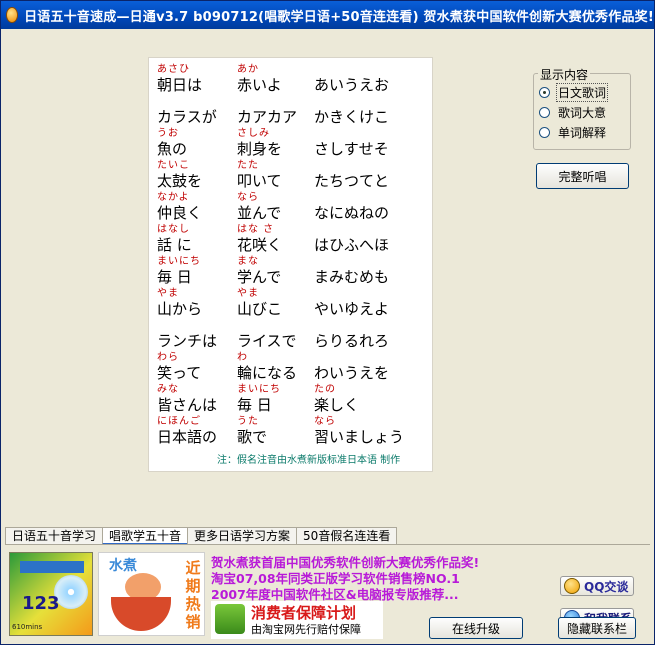 This screenshot has height=645, width=655. What do you see at coordinates (351, 79) in the screenshot?
I see `lyric-phrase: あいうえお` at bounding box center [351, 79].